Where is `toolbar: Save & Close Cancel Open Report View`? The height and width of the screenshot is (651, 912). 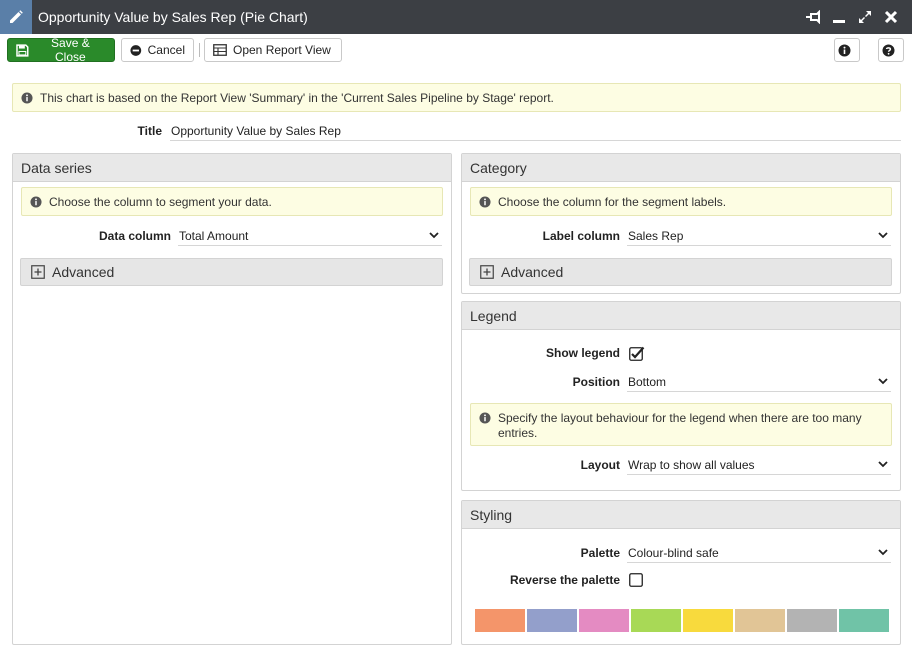 toolbar: Save & Close Cancel Open Report View is located at coordinates (456, 49).